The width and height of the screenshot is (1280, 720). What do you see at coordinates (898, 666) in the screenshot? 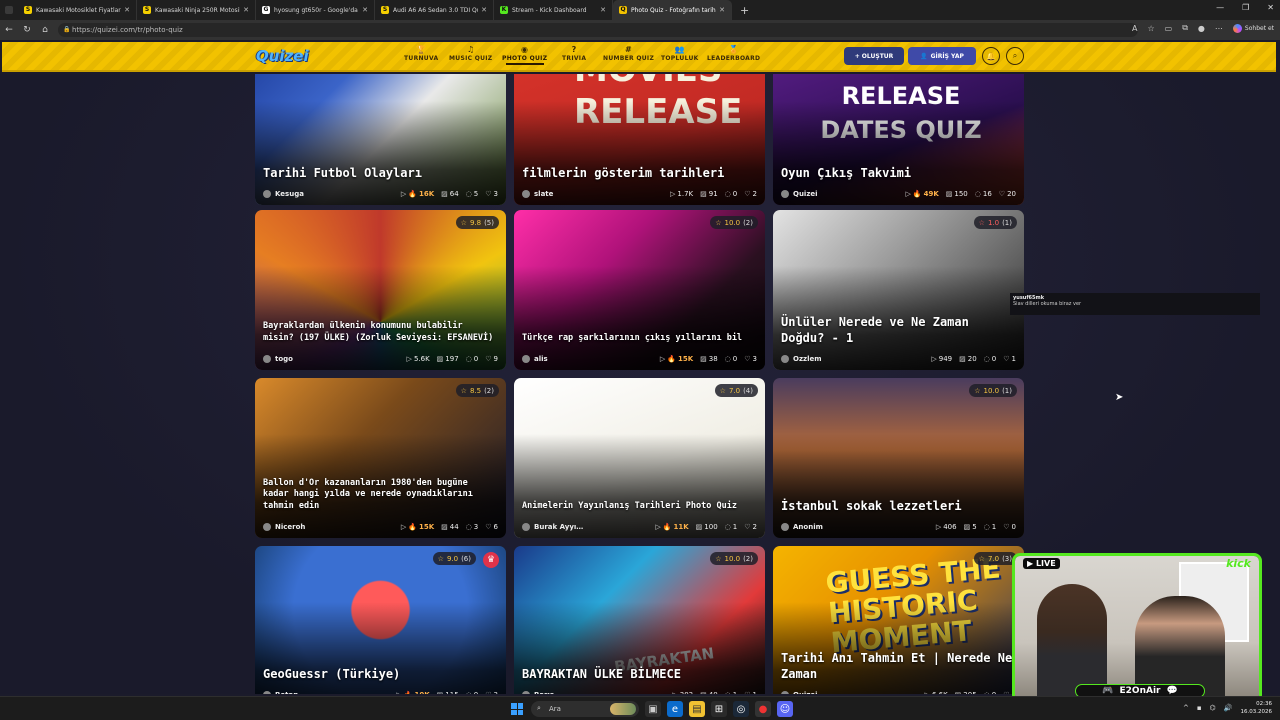
I see `quiz-title: Tarihi Anı Tahmin Et | Nerede Ne Zaman` at bounding box center [898, 666].